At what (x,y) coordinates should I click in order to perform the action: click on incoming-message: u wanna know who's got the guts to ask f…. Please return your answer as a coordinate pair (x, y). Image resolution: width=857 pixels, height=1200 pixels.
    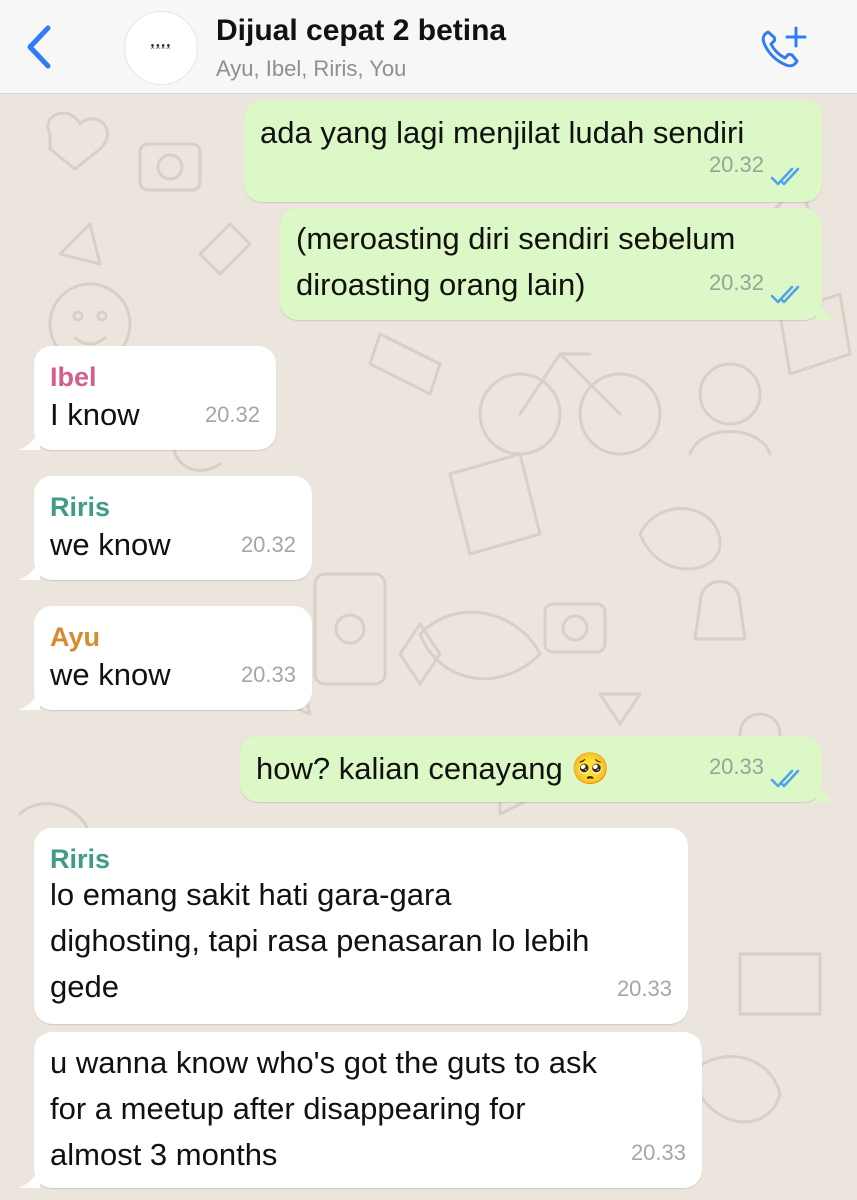
    Looking at the image, I should click on (368, 1110).